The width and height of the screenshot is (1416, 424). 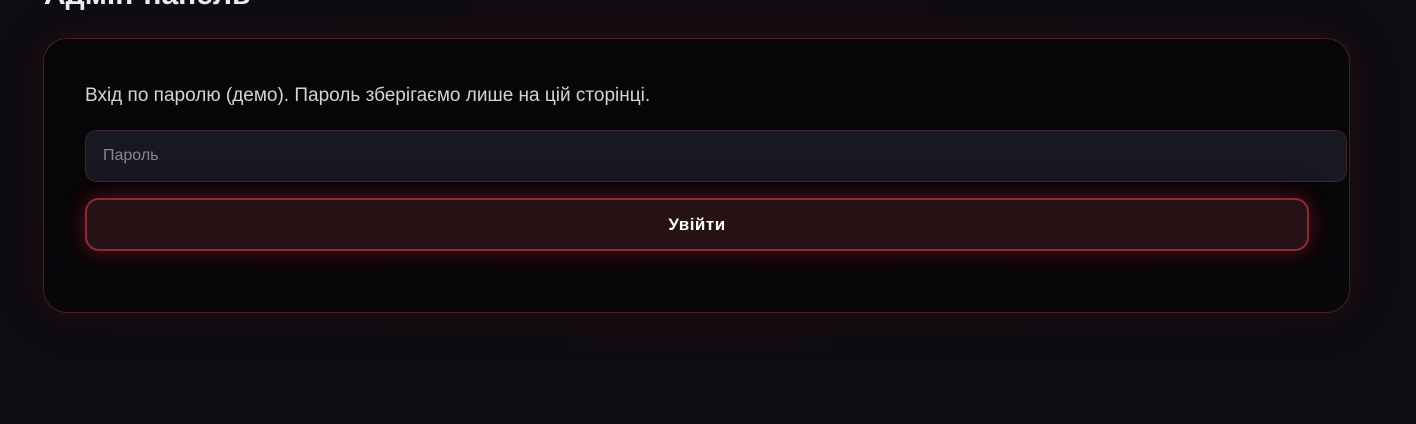 I want to click on page-title: Адмін-панель, so click(x=147, y=5).